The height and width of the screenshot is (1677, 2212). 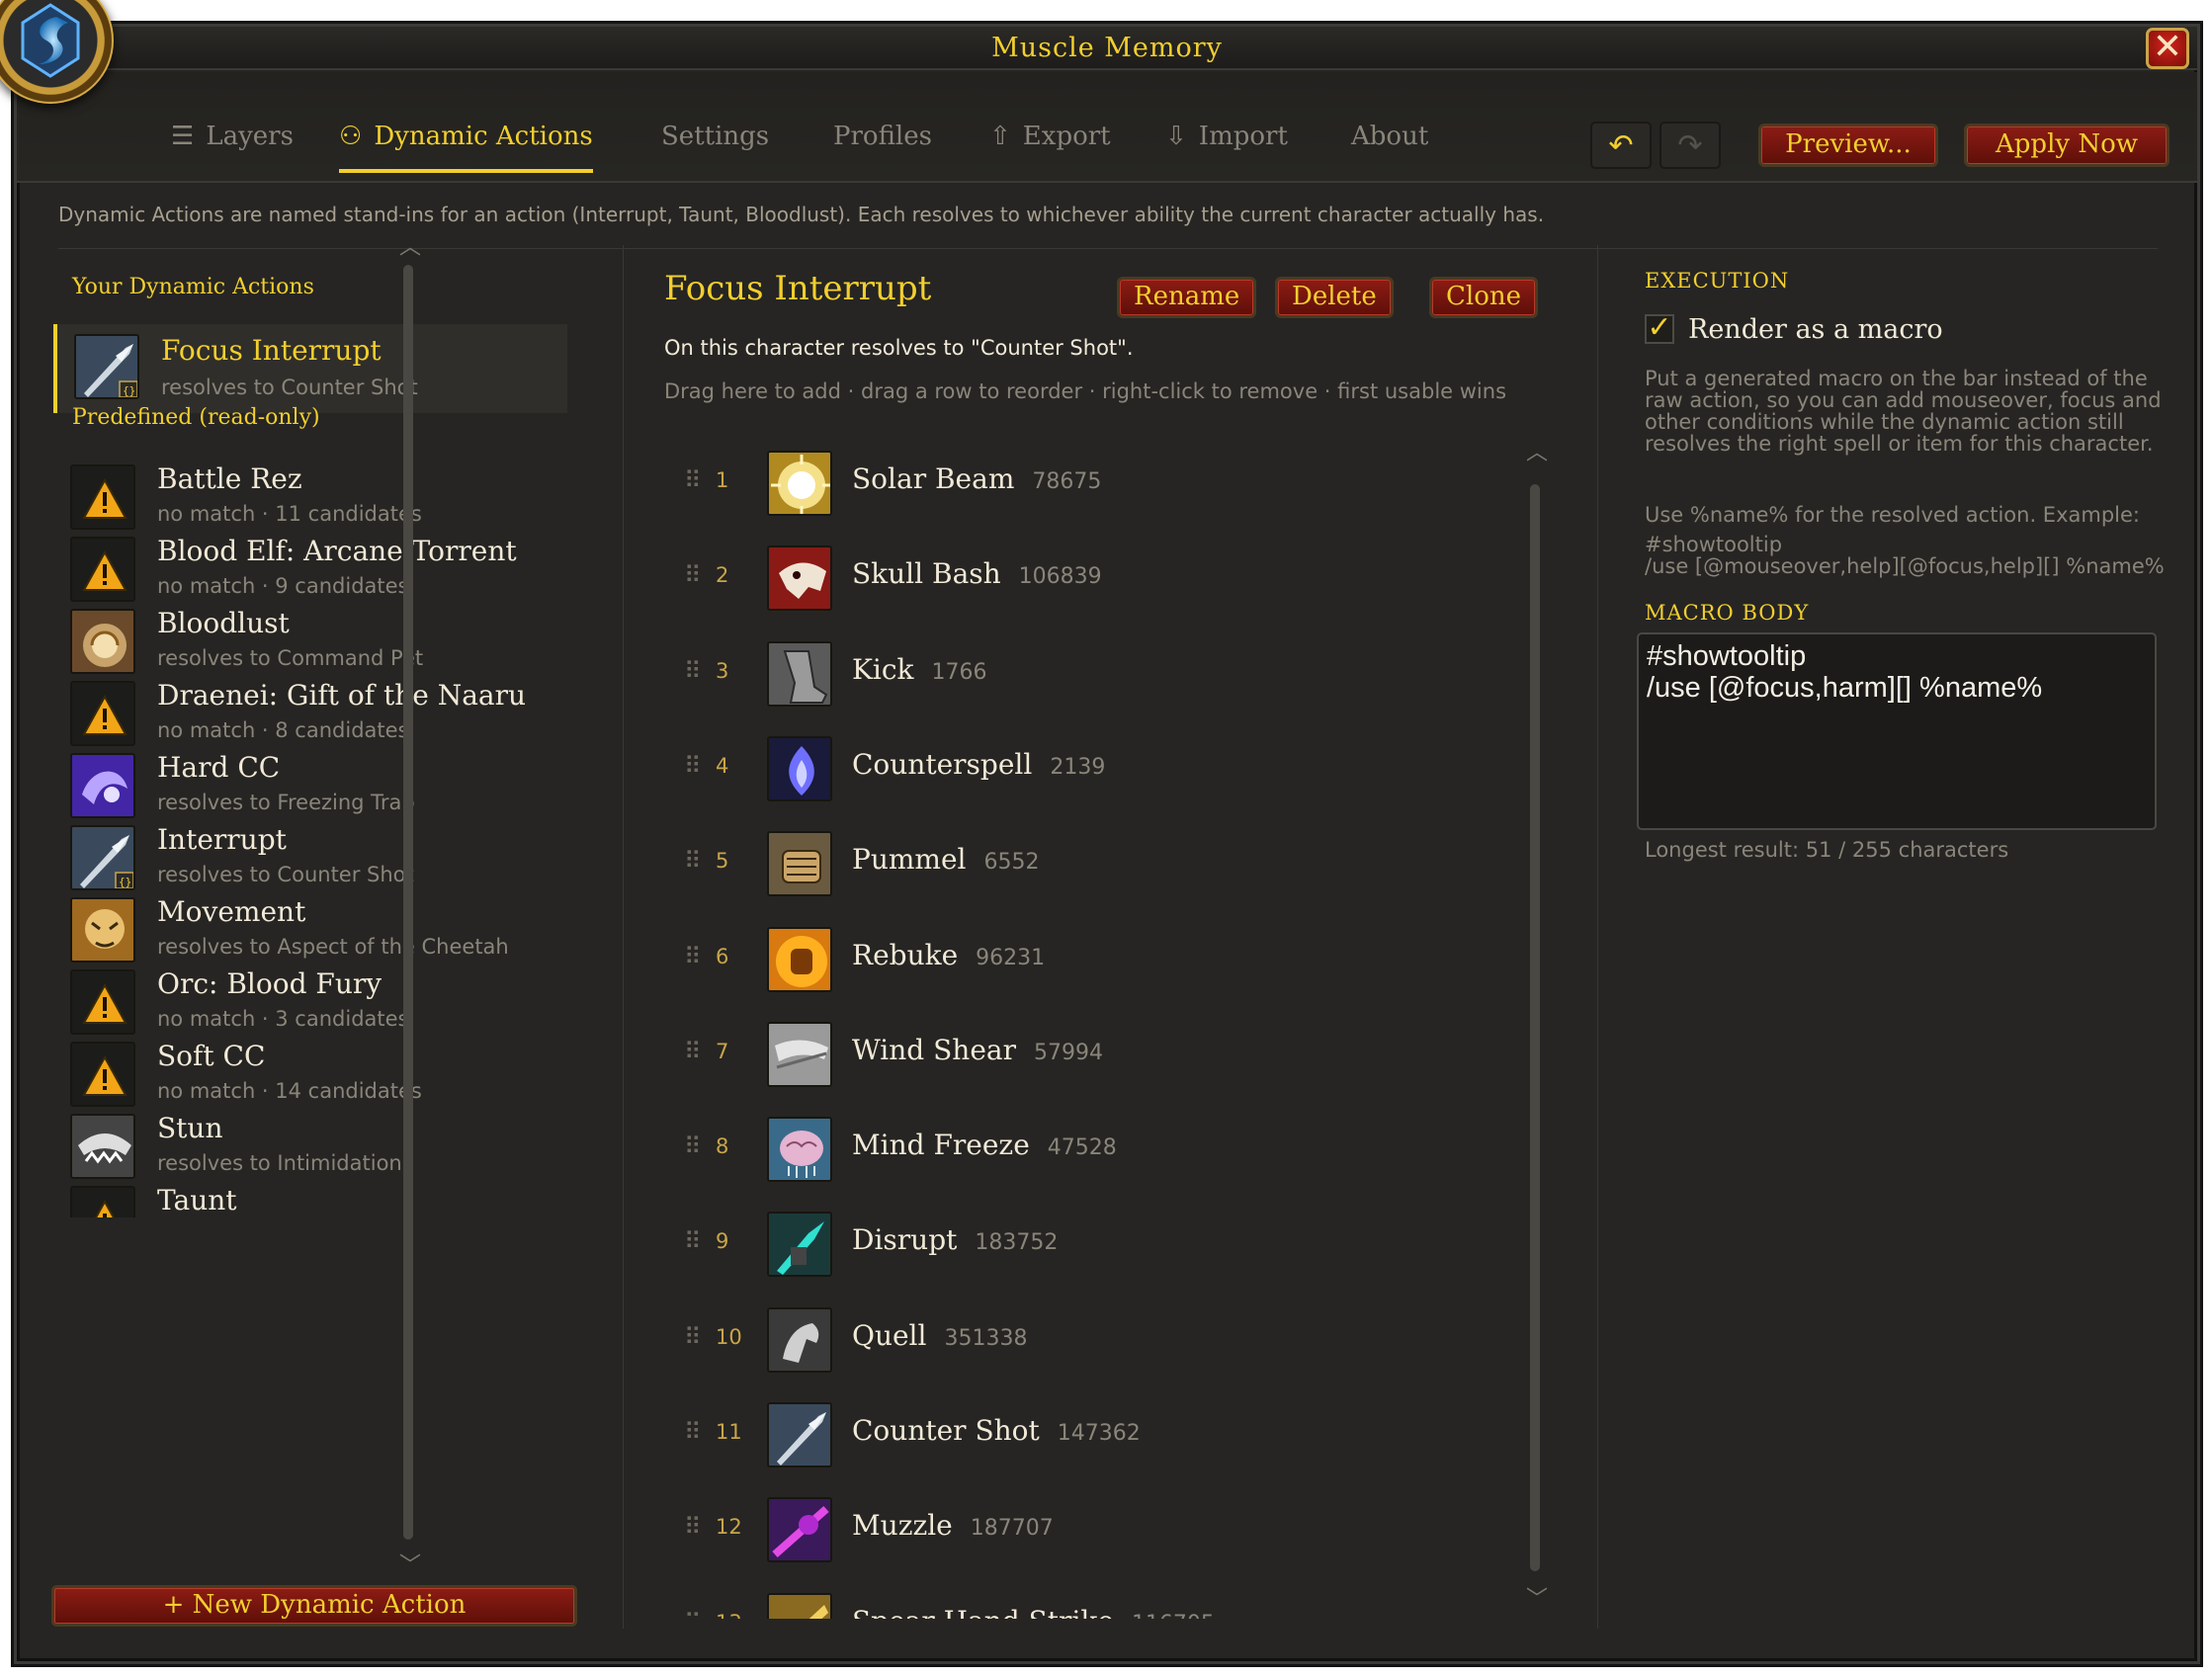 What do you see at coordinates (799, 483) in the screenshot?
I see `solar-beam-icon` at bounding box center [799, 483].